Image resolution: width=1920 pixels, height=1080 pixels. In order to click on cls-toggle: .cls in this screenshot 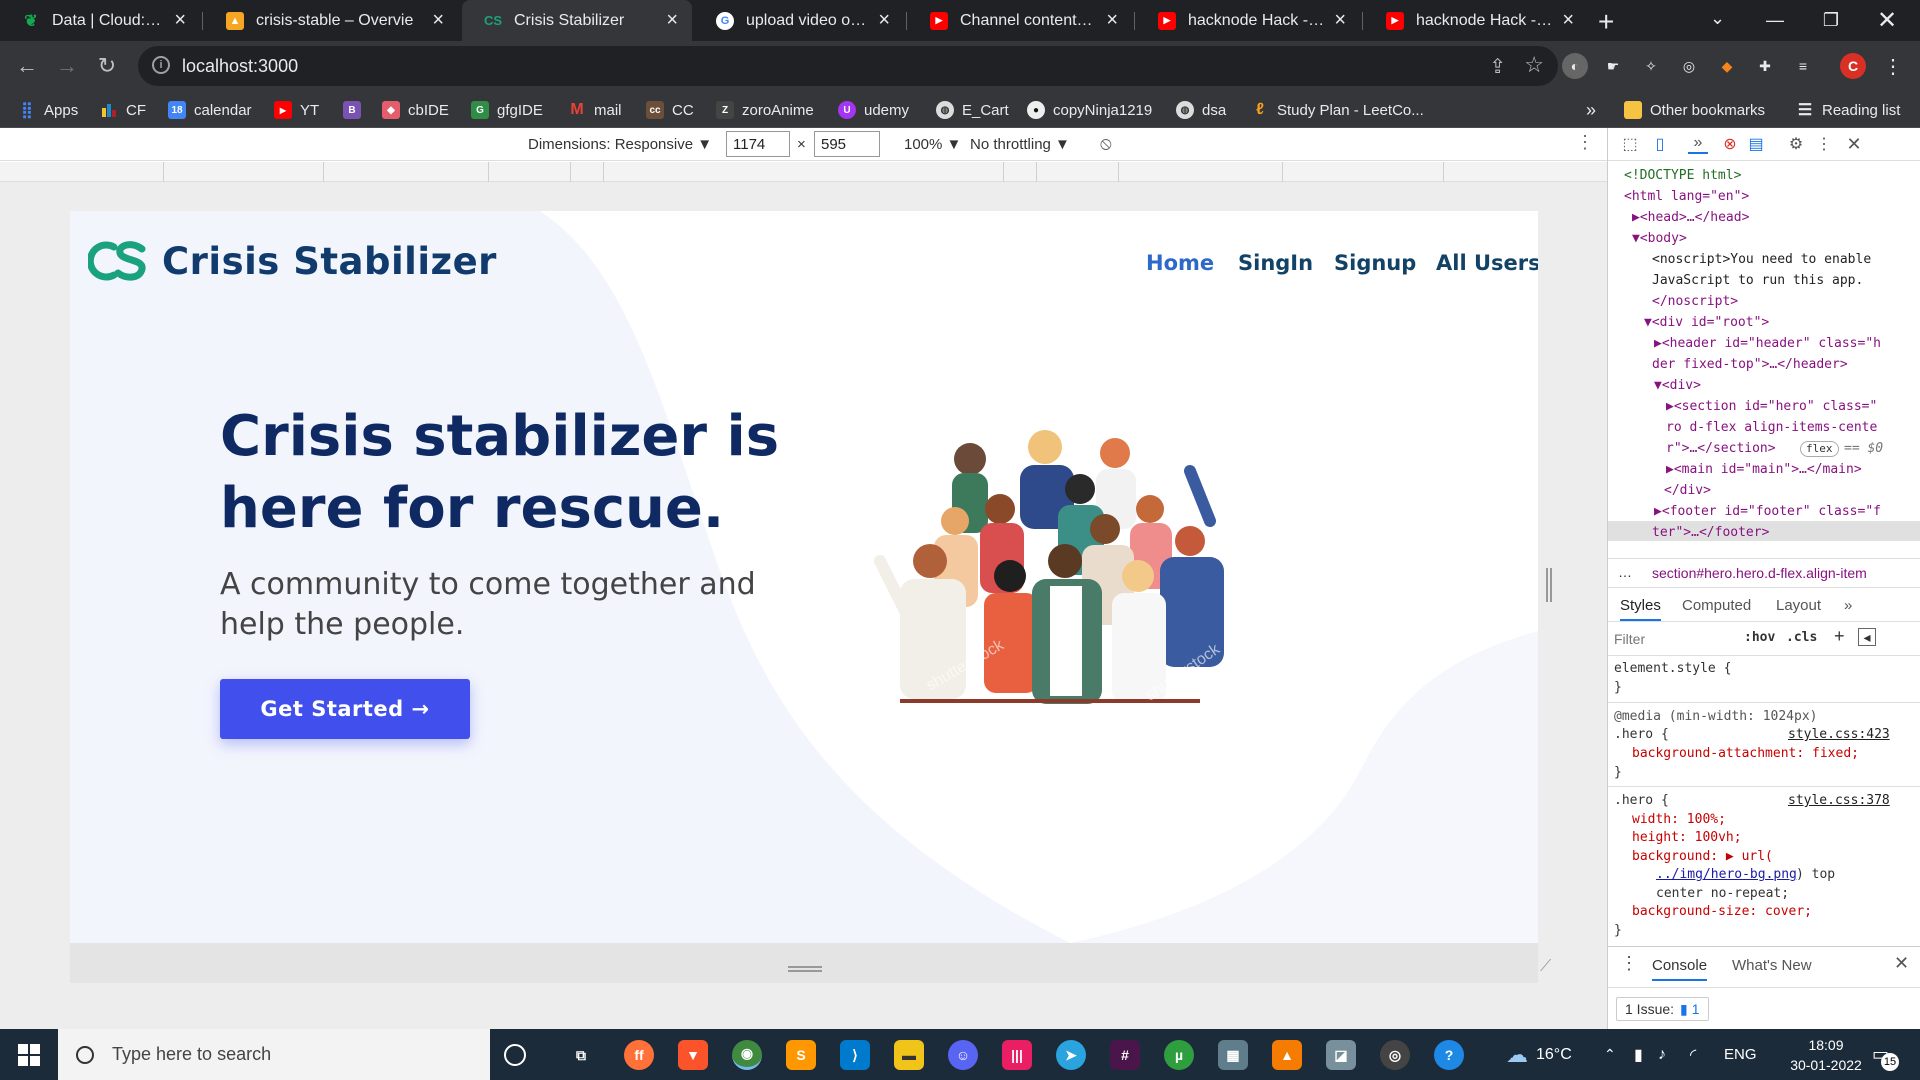, I will do `click(1801, 637)`.